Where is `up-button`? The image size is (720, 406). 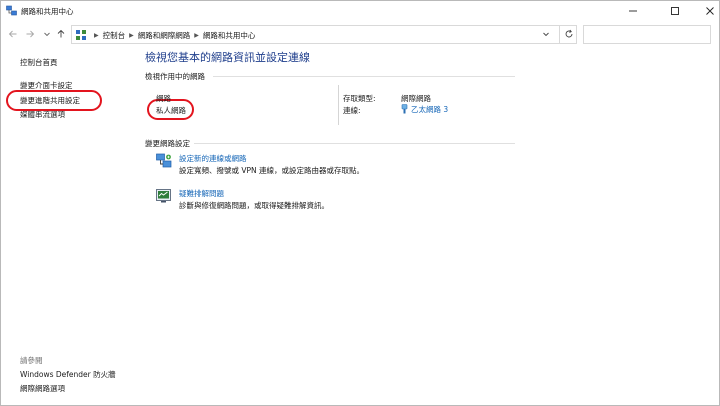 up-button is located at coordinates (61, 34).